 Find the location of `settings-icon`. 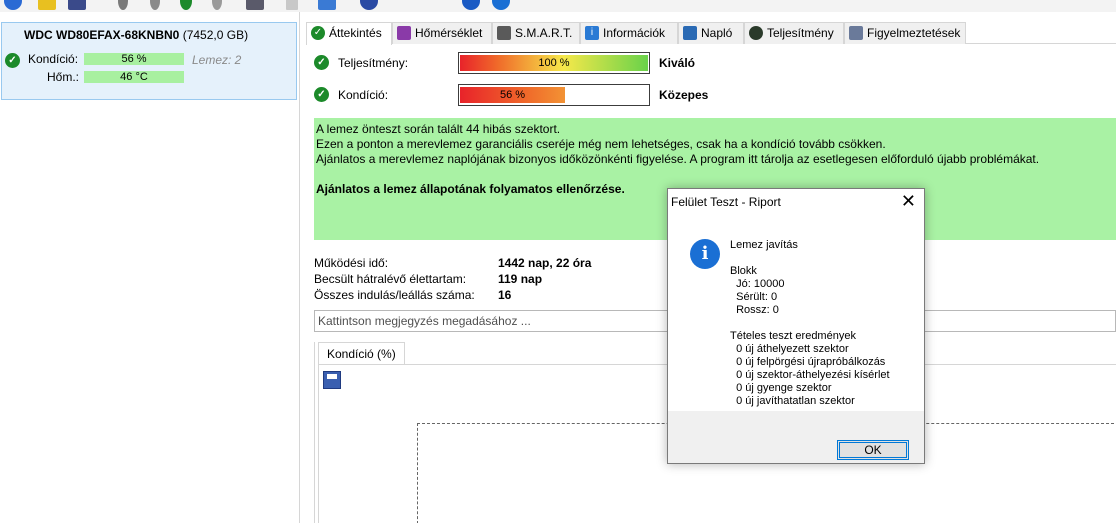

settings-icon is located at coordinates (369, 5).